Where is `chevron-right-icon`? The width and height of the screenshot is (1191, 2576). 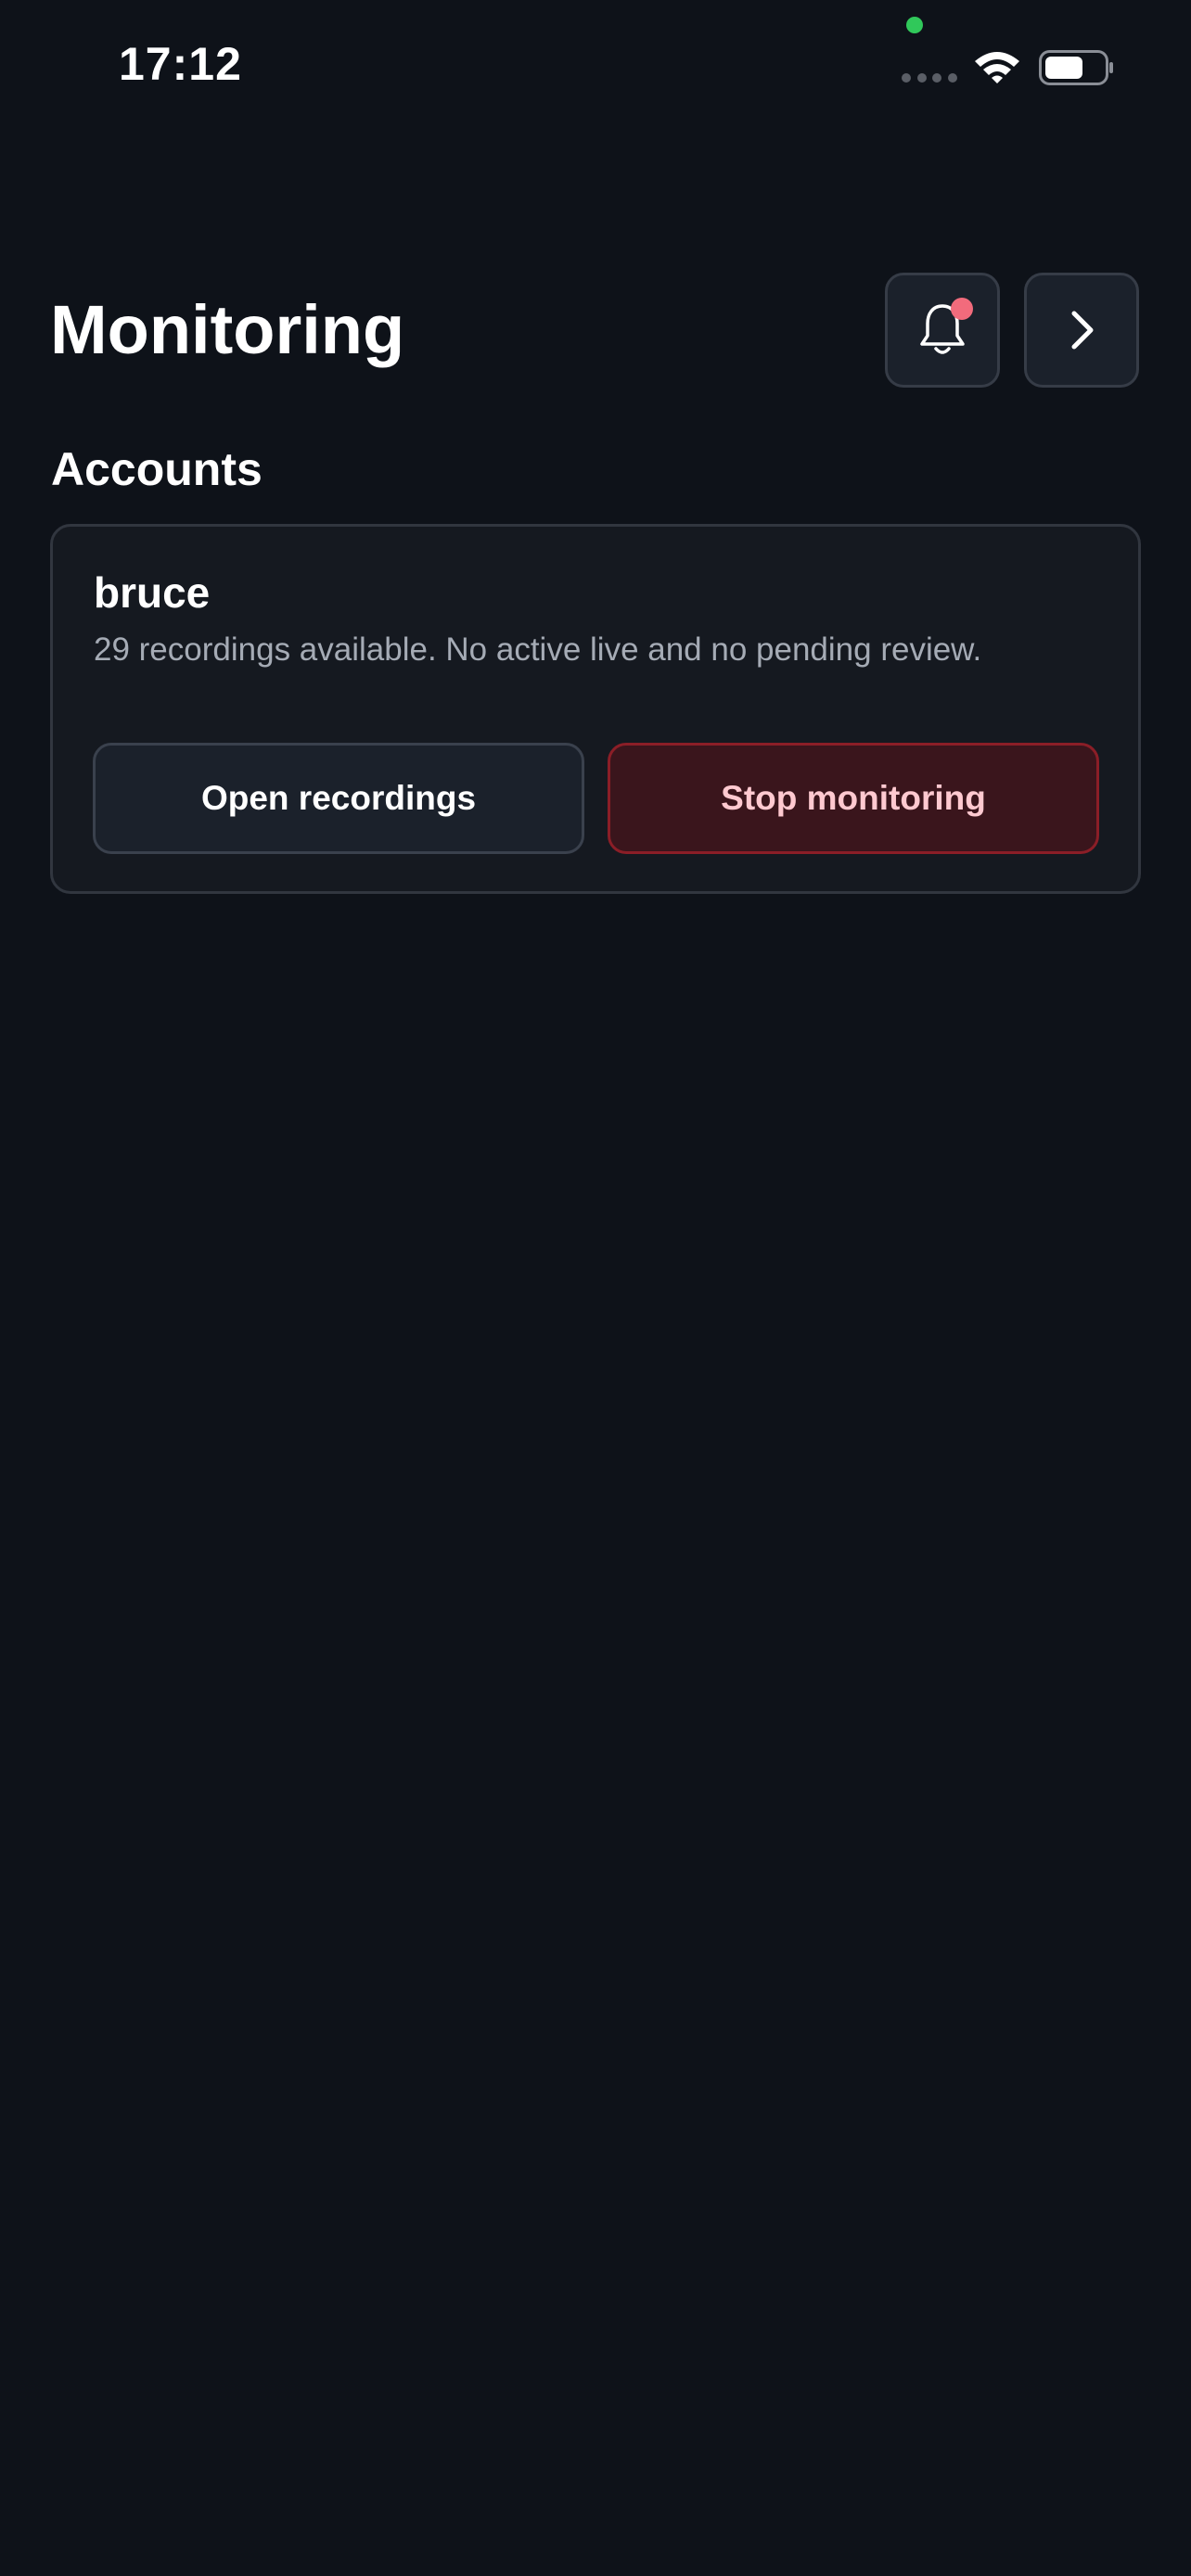 chevron-right-icon is located at coordinates (1082, 331).